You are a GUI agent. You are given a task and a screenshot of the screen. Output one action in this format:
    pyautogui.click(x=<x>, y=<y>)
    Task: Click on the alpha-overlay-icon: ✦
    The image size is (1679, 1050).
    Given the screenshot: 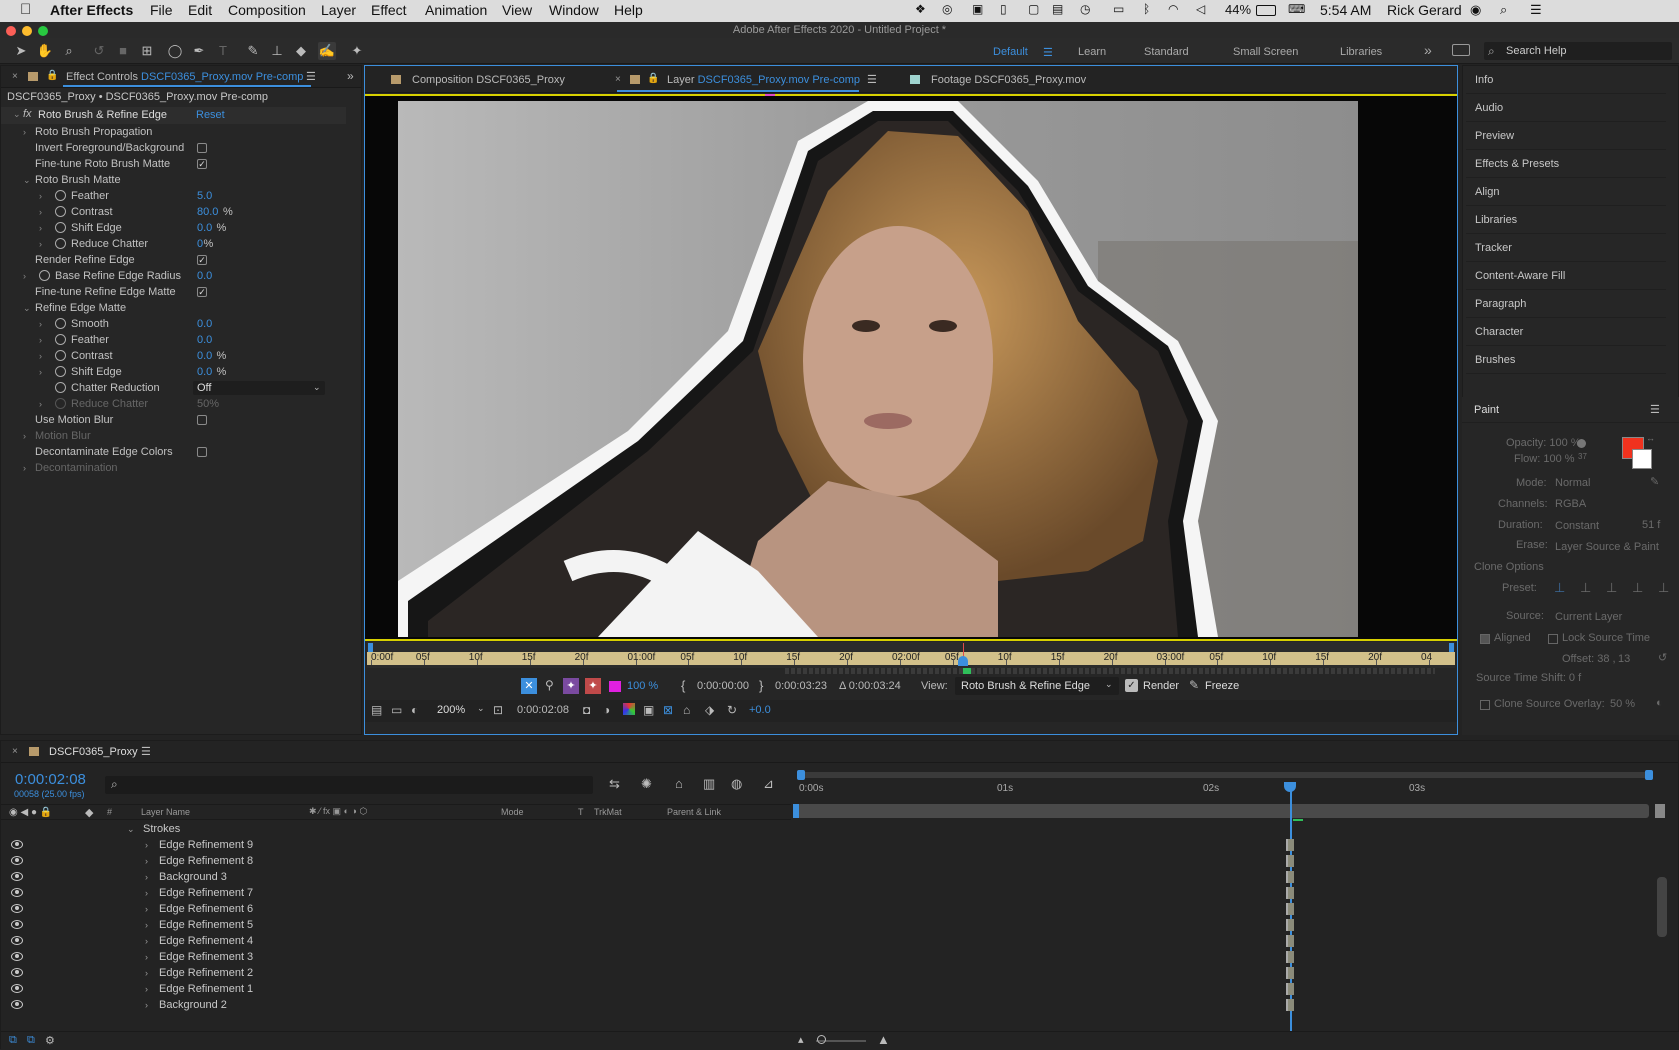 What is the action you would take?
    pyautogui.click(x=593, y=686)
    